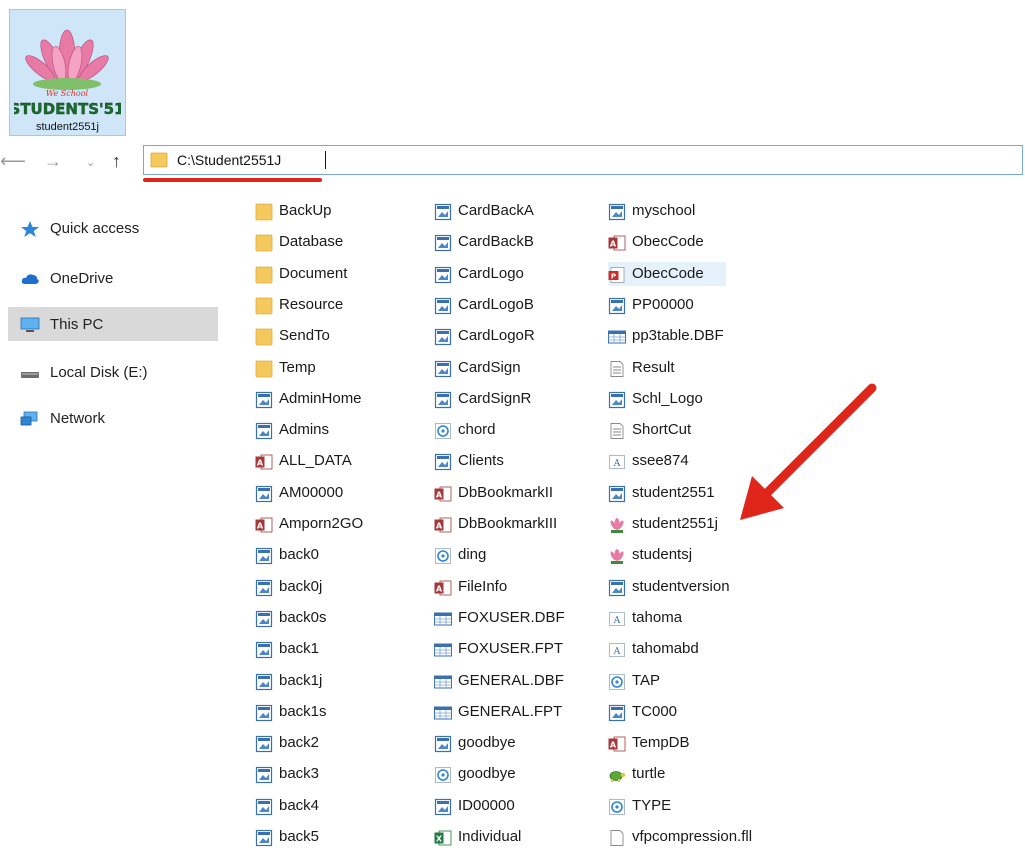 This screenshot has height=863, width=1025. What do you see at coordinates (113, 372) in the screenshot?
I see `sidebar-item-local-disk-e: Local Disk (E:)` at bounding box center [113, 372].